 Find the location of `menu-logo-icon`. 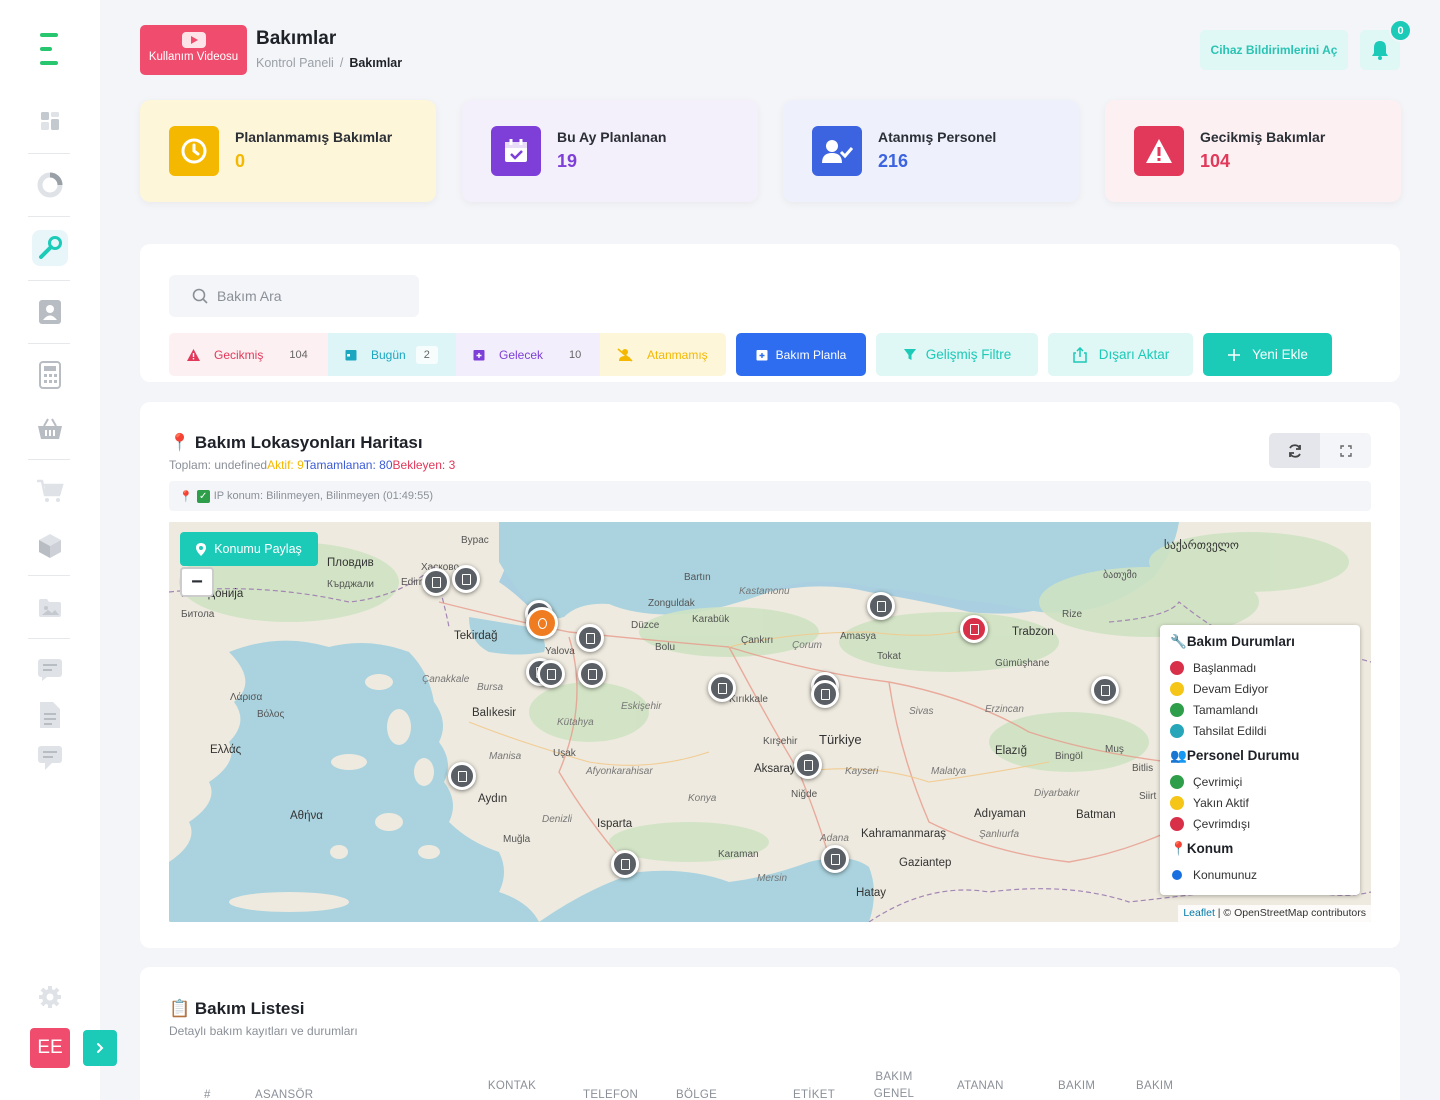

menu-logo-icon is located at coordinates (49, 50).